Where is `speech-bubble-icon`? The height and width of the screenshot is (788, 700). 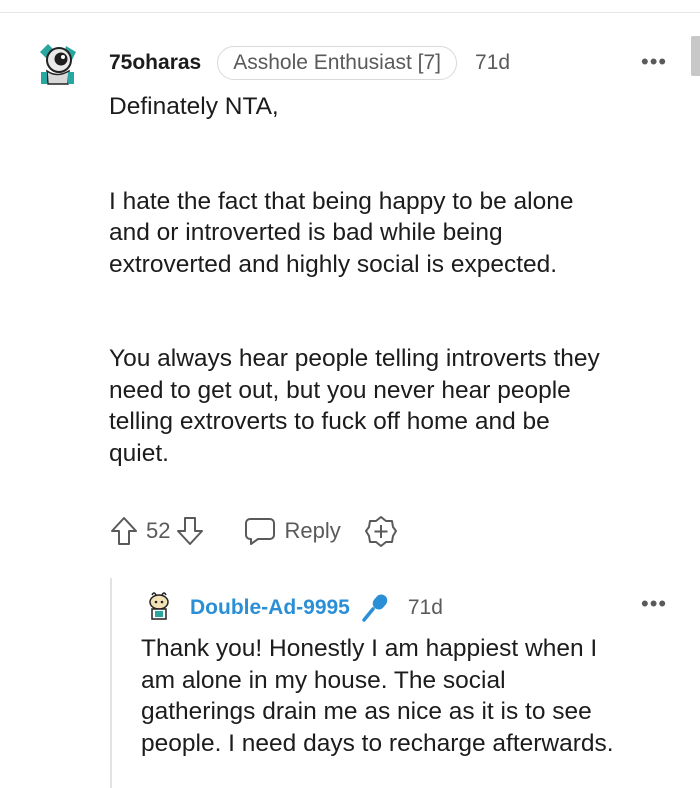 speech-bubble-icon is located at coordinates (260, 531).